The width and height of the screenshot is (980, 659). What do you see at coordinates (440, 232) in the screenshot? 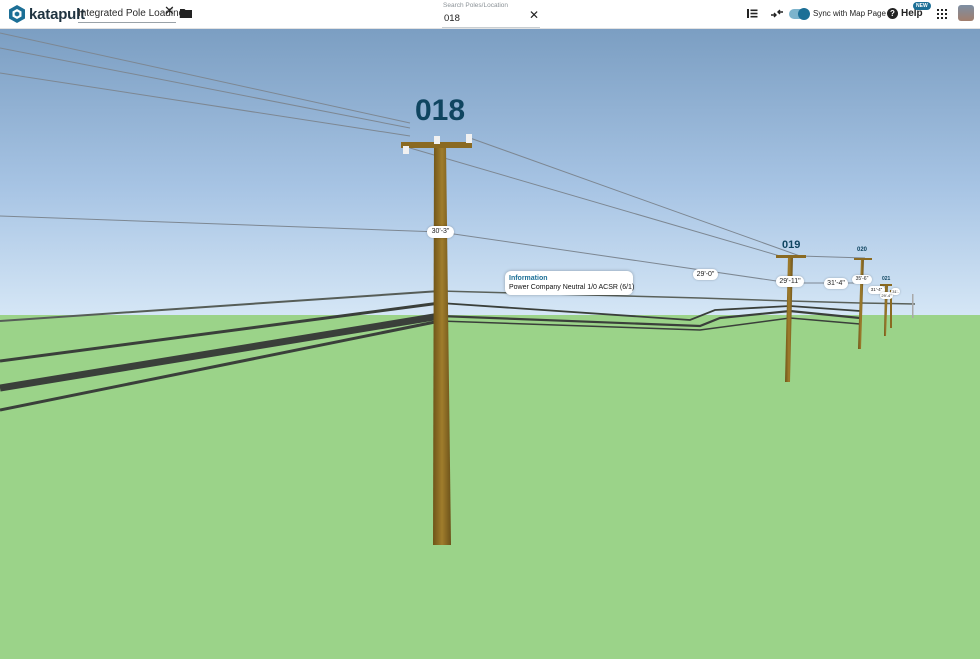
I see `height-tag: 30'-3"` at bounding box center [440, 232].